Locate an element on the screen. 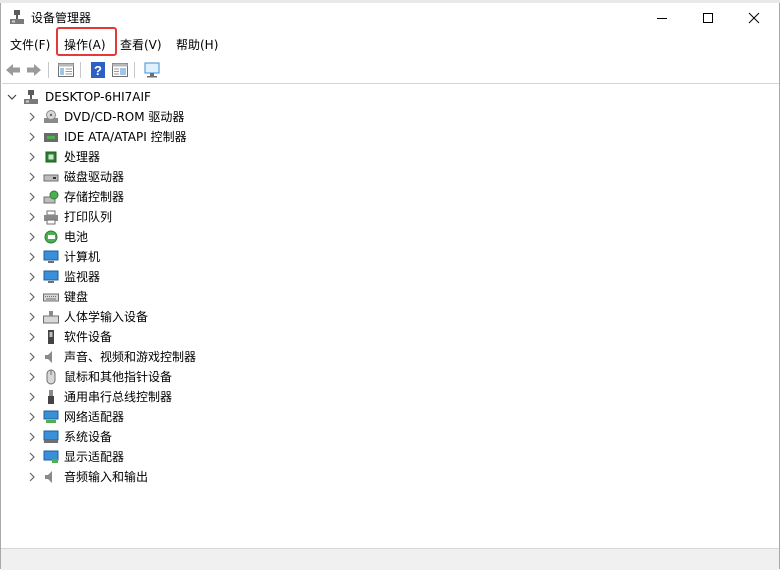 The image size is (780, 572). usb-icon is located at coordinates (51, 397).